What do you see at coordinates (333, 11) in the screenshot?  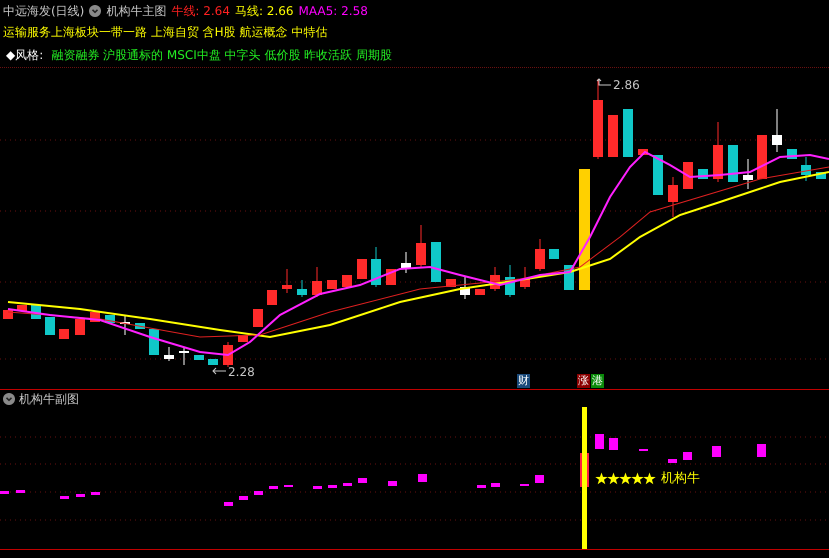 I see `indicator-reading: MAA5: 2.58` at bounding box center [333, 11].